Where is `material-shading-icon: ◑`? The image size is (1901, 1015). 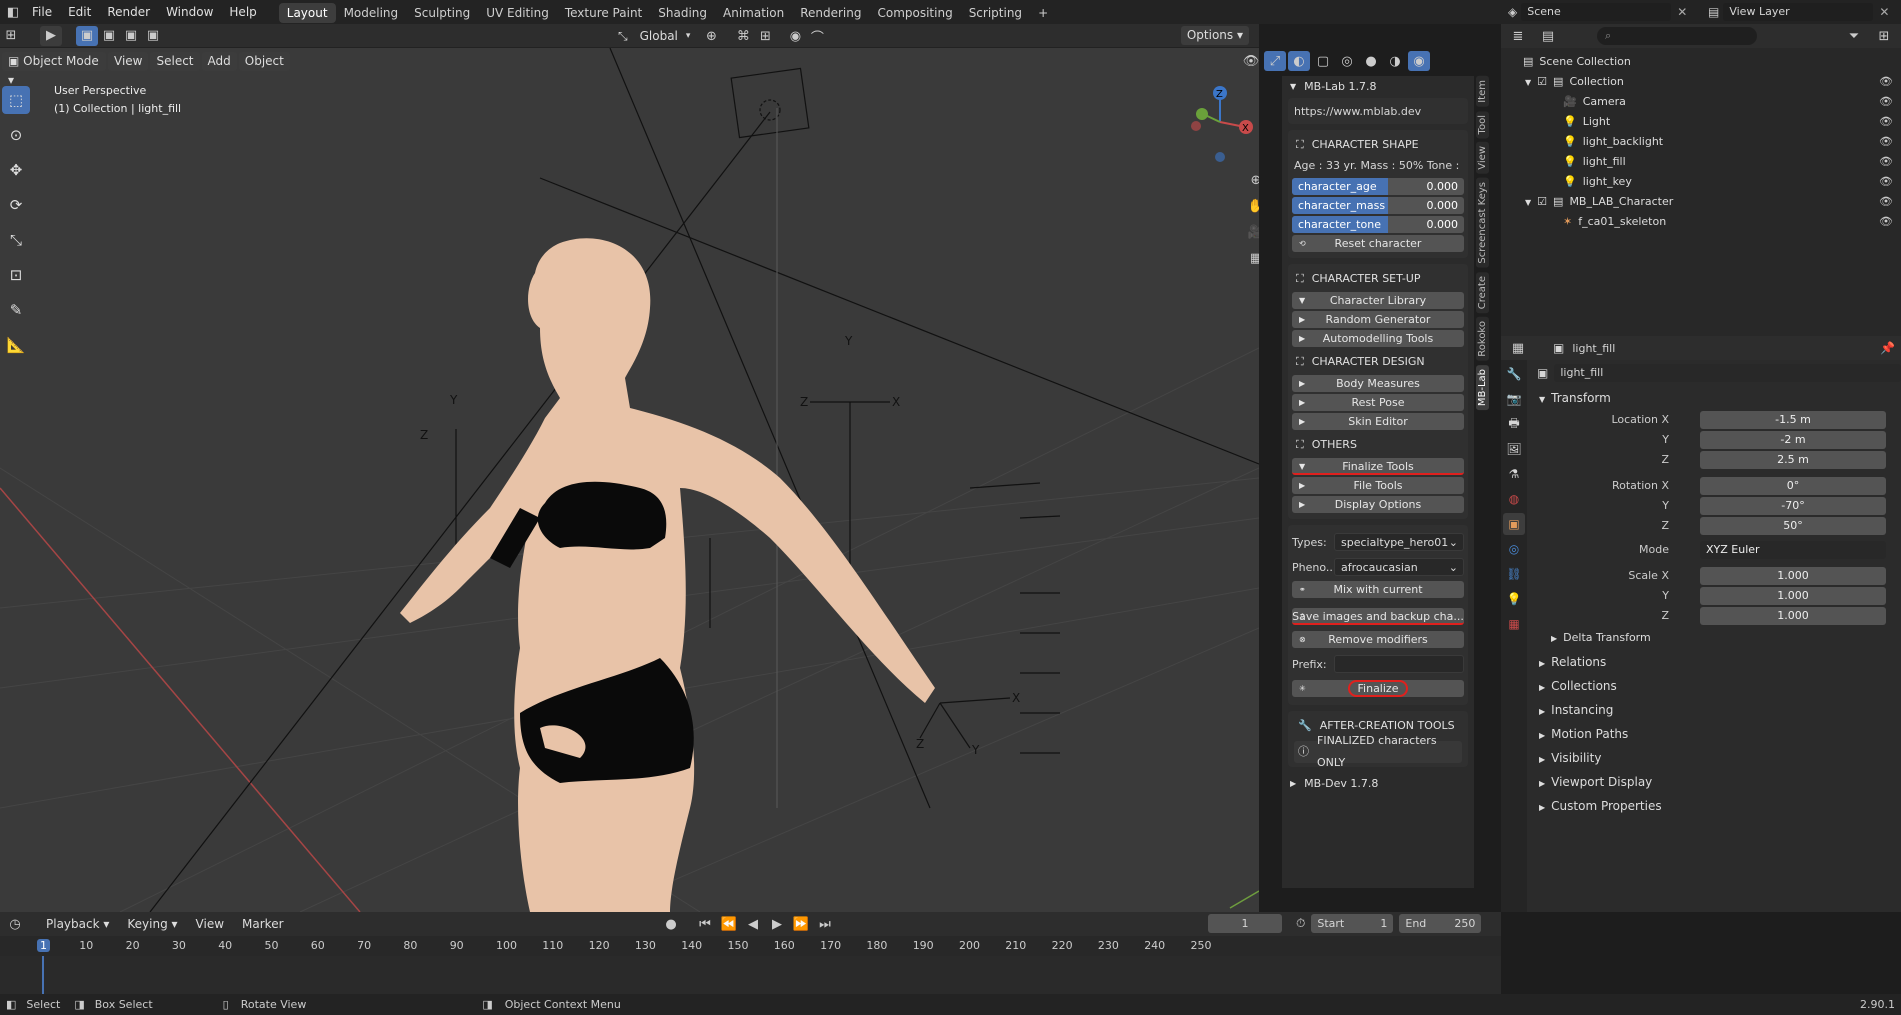 material-shading-icon: ◑ is located at coordinates (1395, 61).